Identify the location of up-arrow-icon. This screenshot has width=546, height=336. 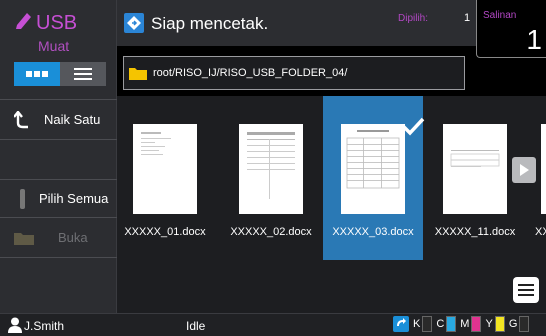
(21, 119).